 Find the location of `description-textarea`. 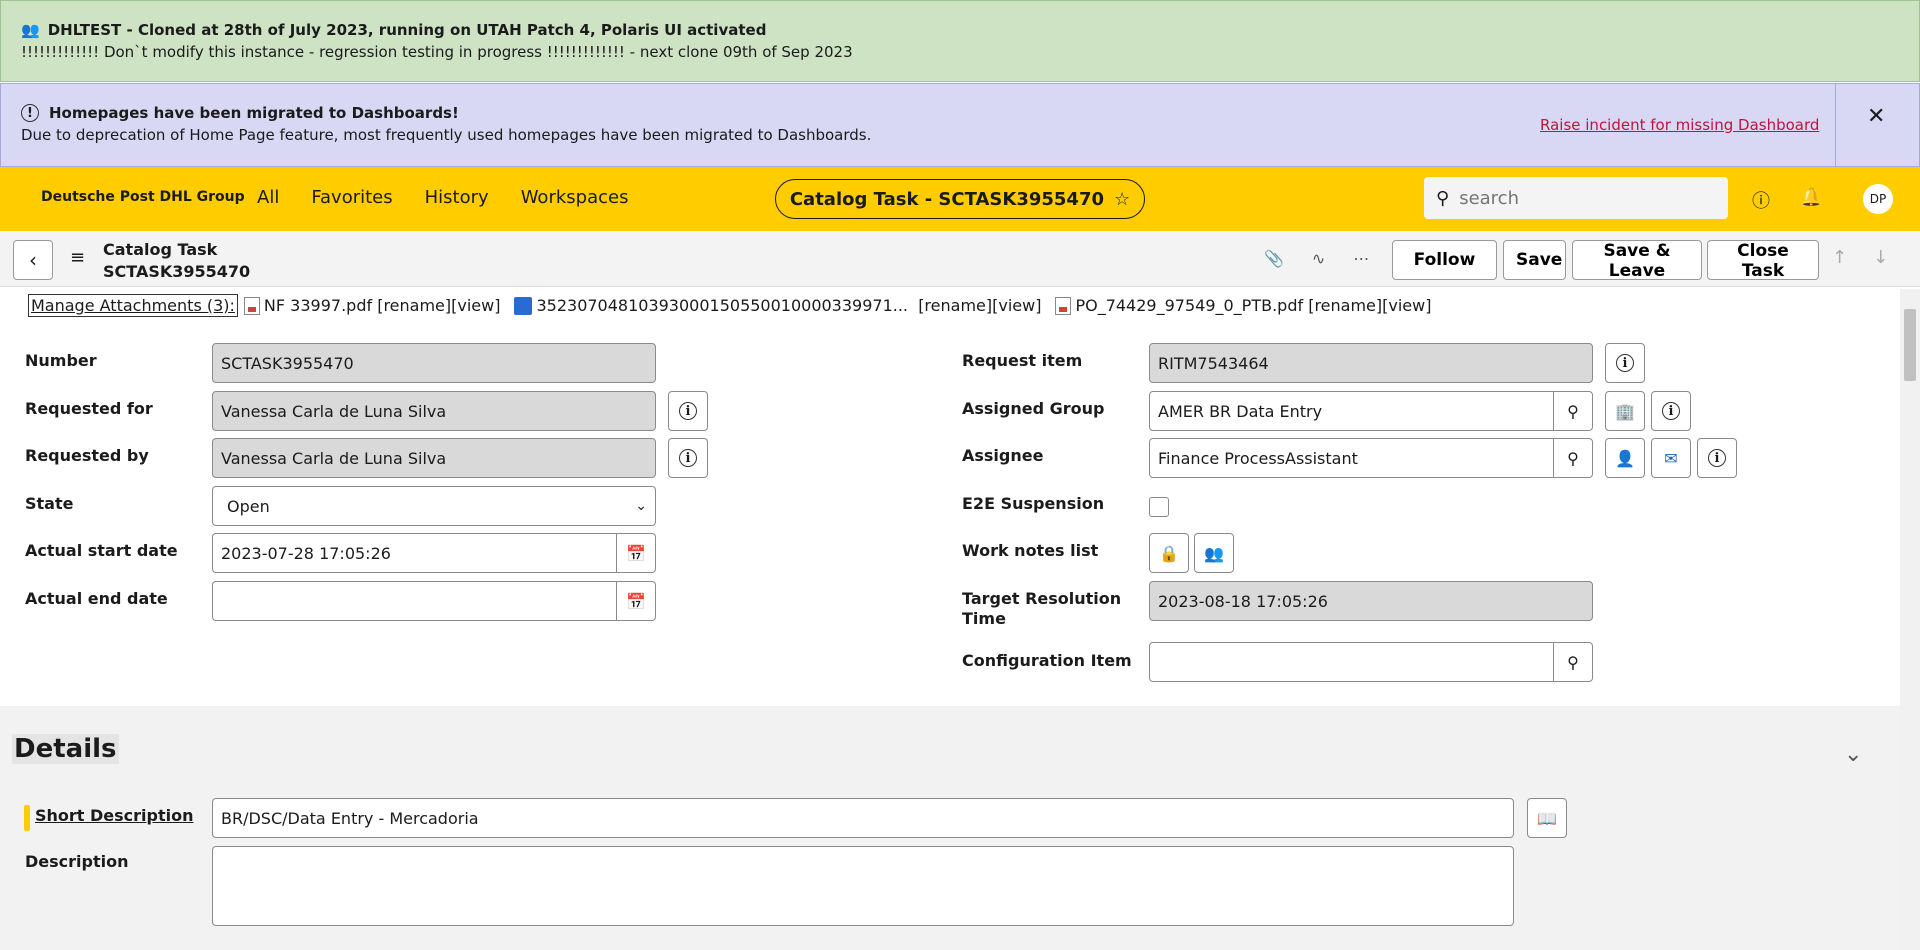

description-textarea is located at coordinates (863, 886).